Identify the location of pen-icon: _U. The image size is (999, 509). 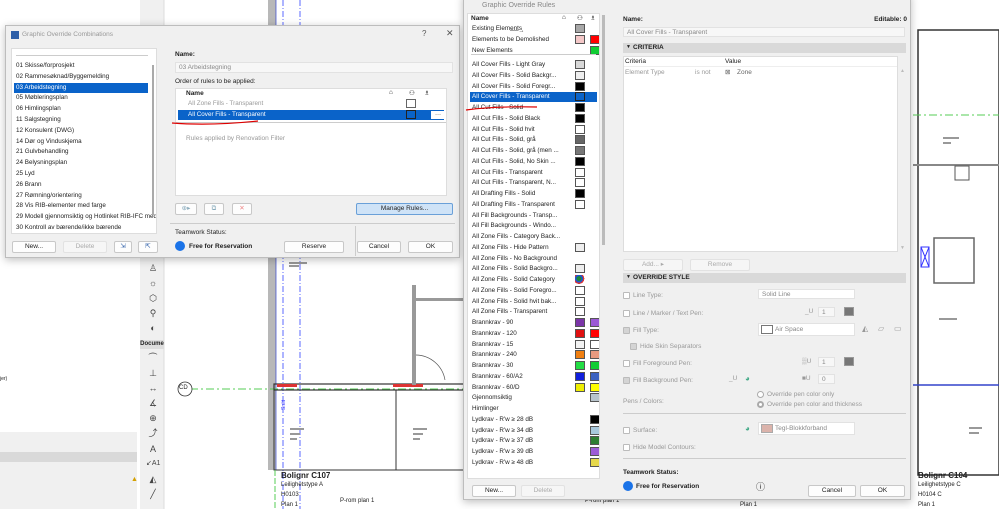
(733, 378).